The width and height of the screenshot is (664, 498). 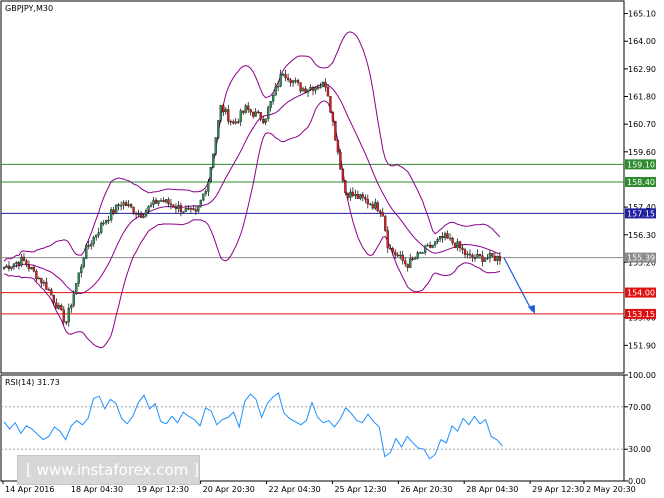 What do you see at coordinates (642, 152) in the screenshot?
I see `price-tick-label: 159.60` at bounding box center [642, 152].